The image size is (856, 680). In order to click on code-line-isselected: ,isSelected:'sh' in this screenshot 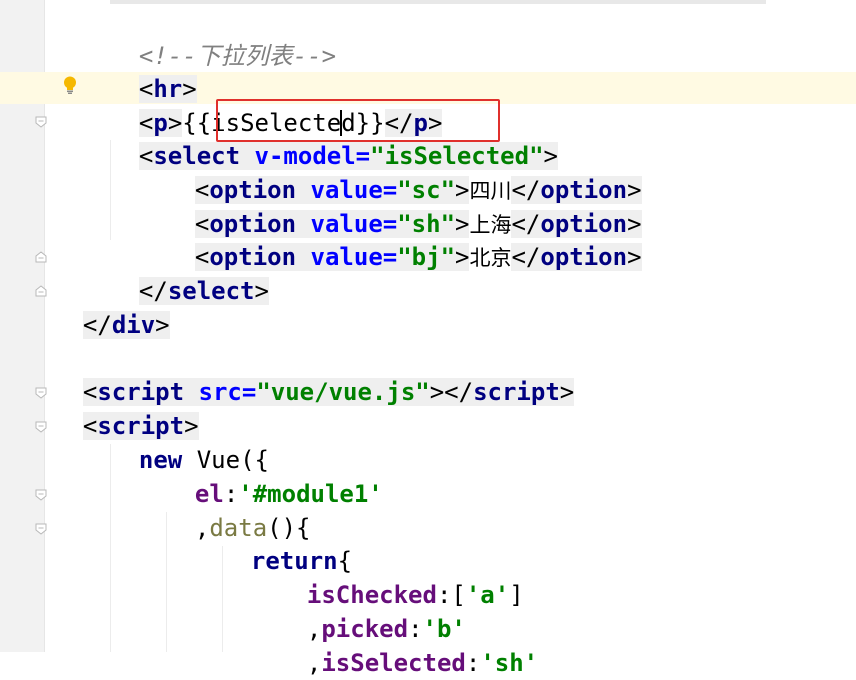, I will do `click(408, 644)`.